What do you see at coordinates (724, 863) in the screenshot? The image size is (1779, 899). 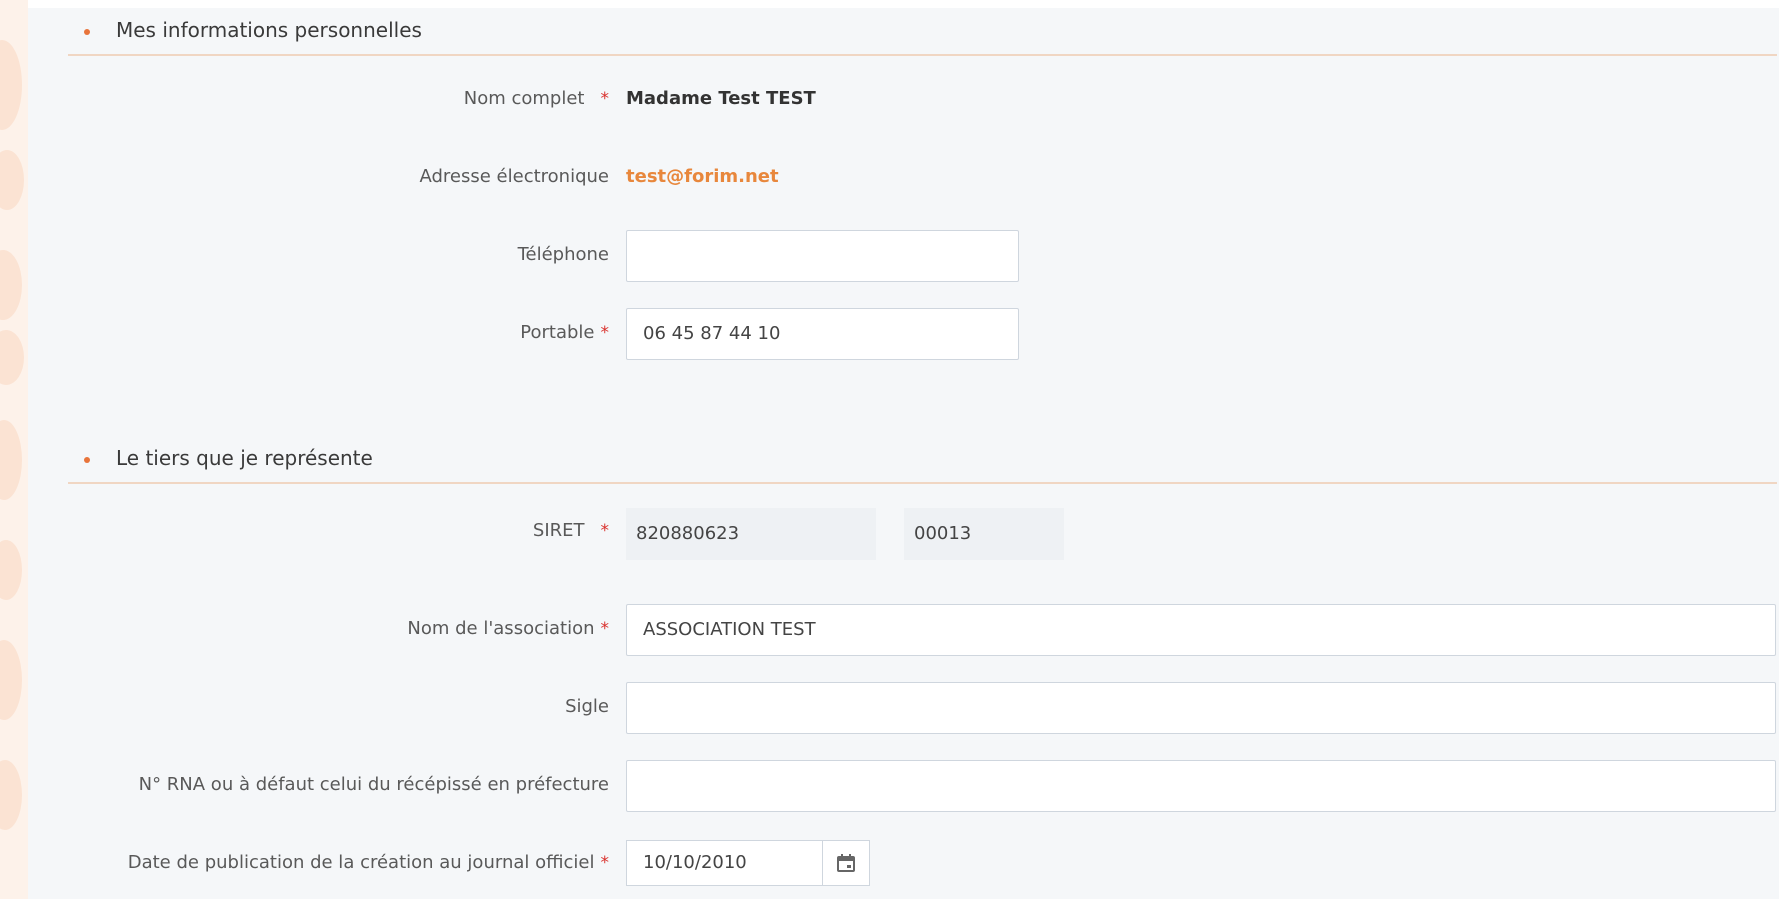 I see `publication-date-input: 10/10/2010` at bounding box center [724, 863].